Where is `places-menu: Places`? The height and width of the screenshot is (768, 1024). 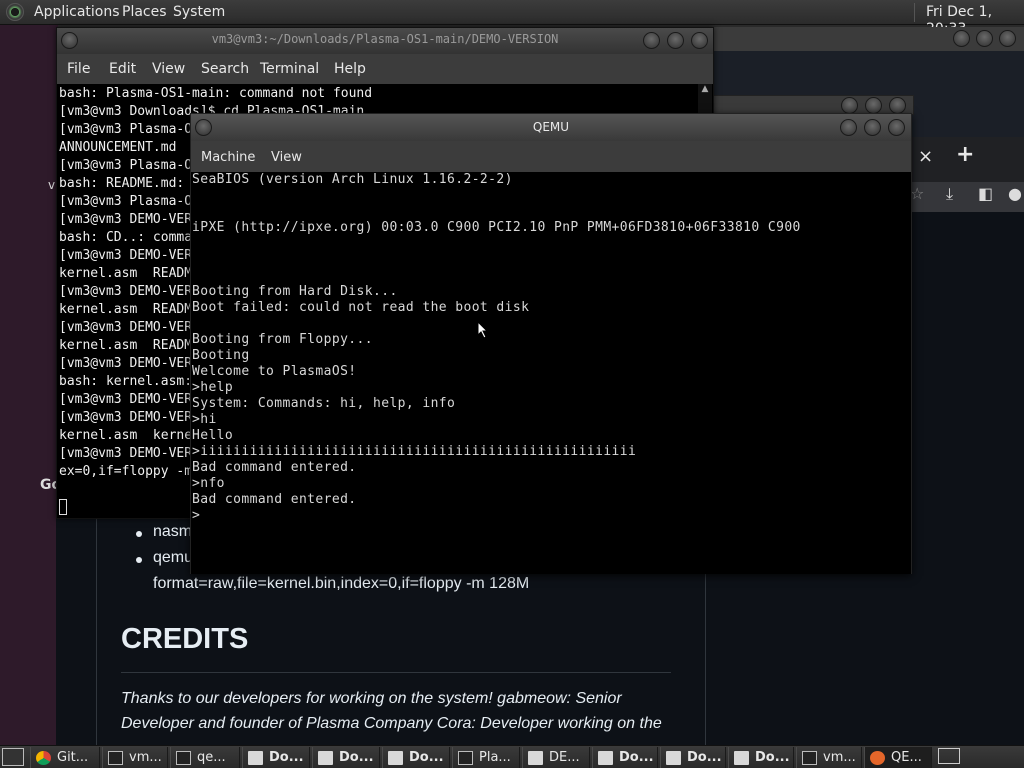 places-menu: Places is located at coordinates (144, 12).